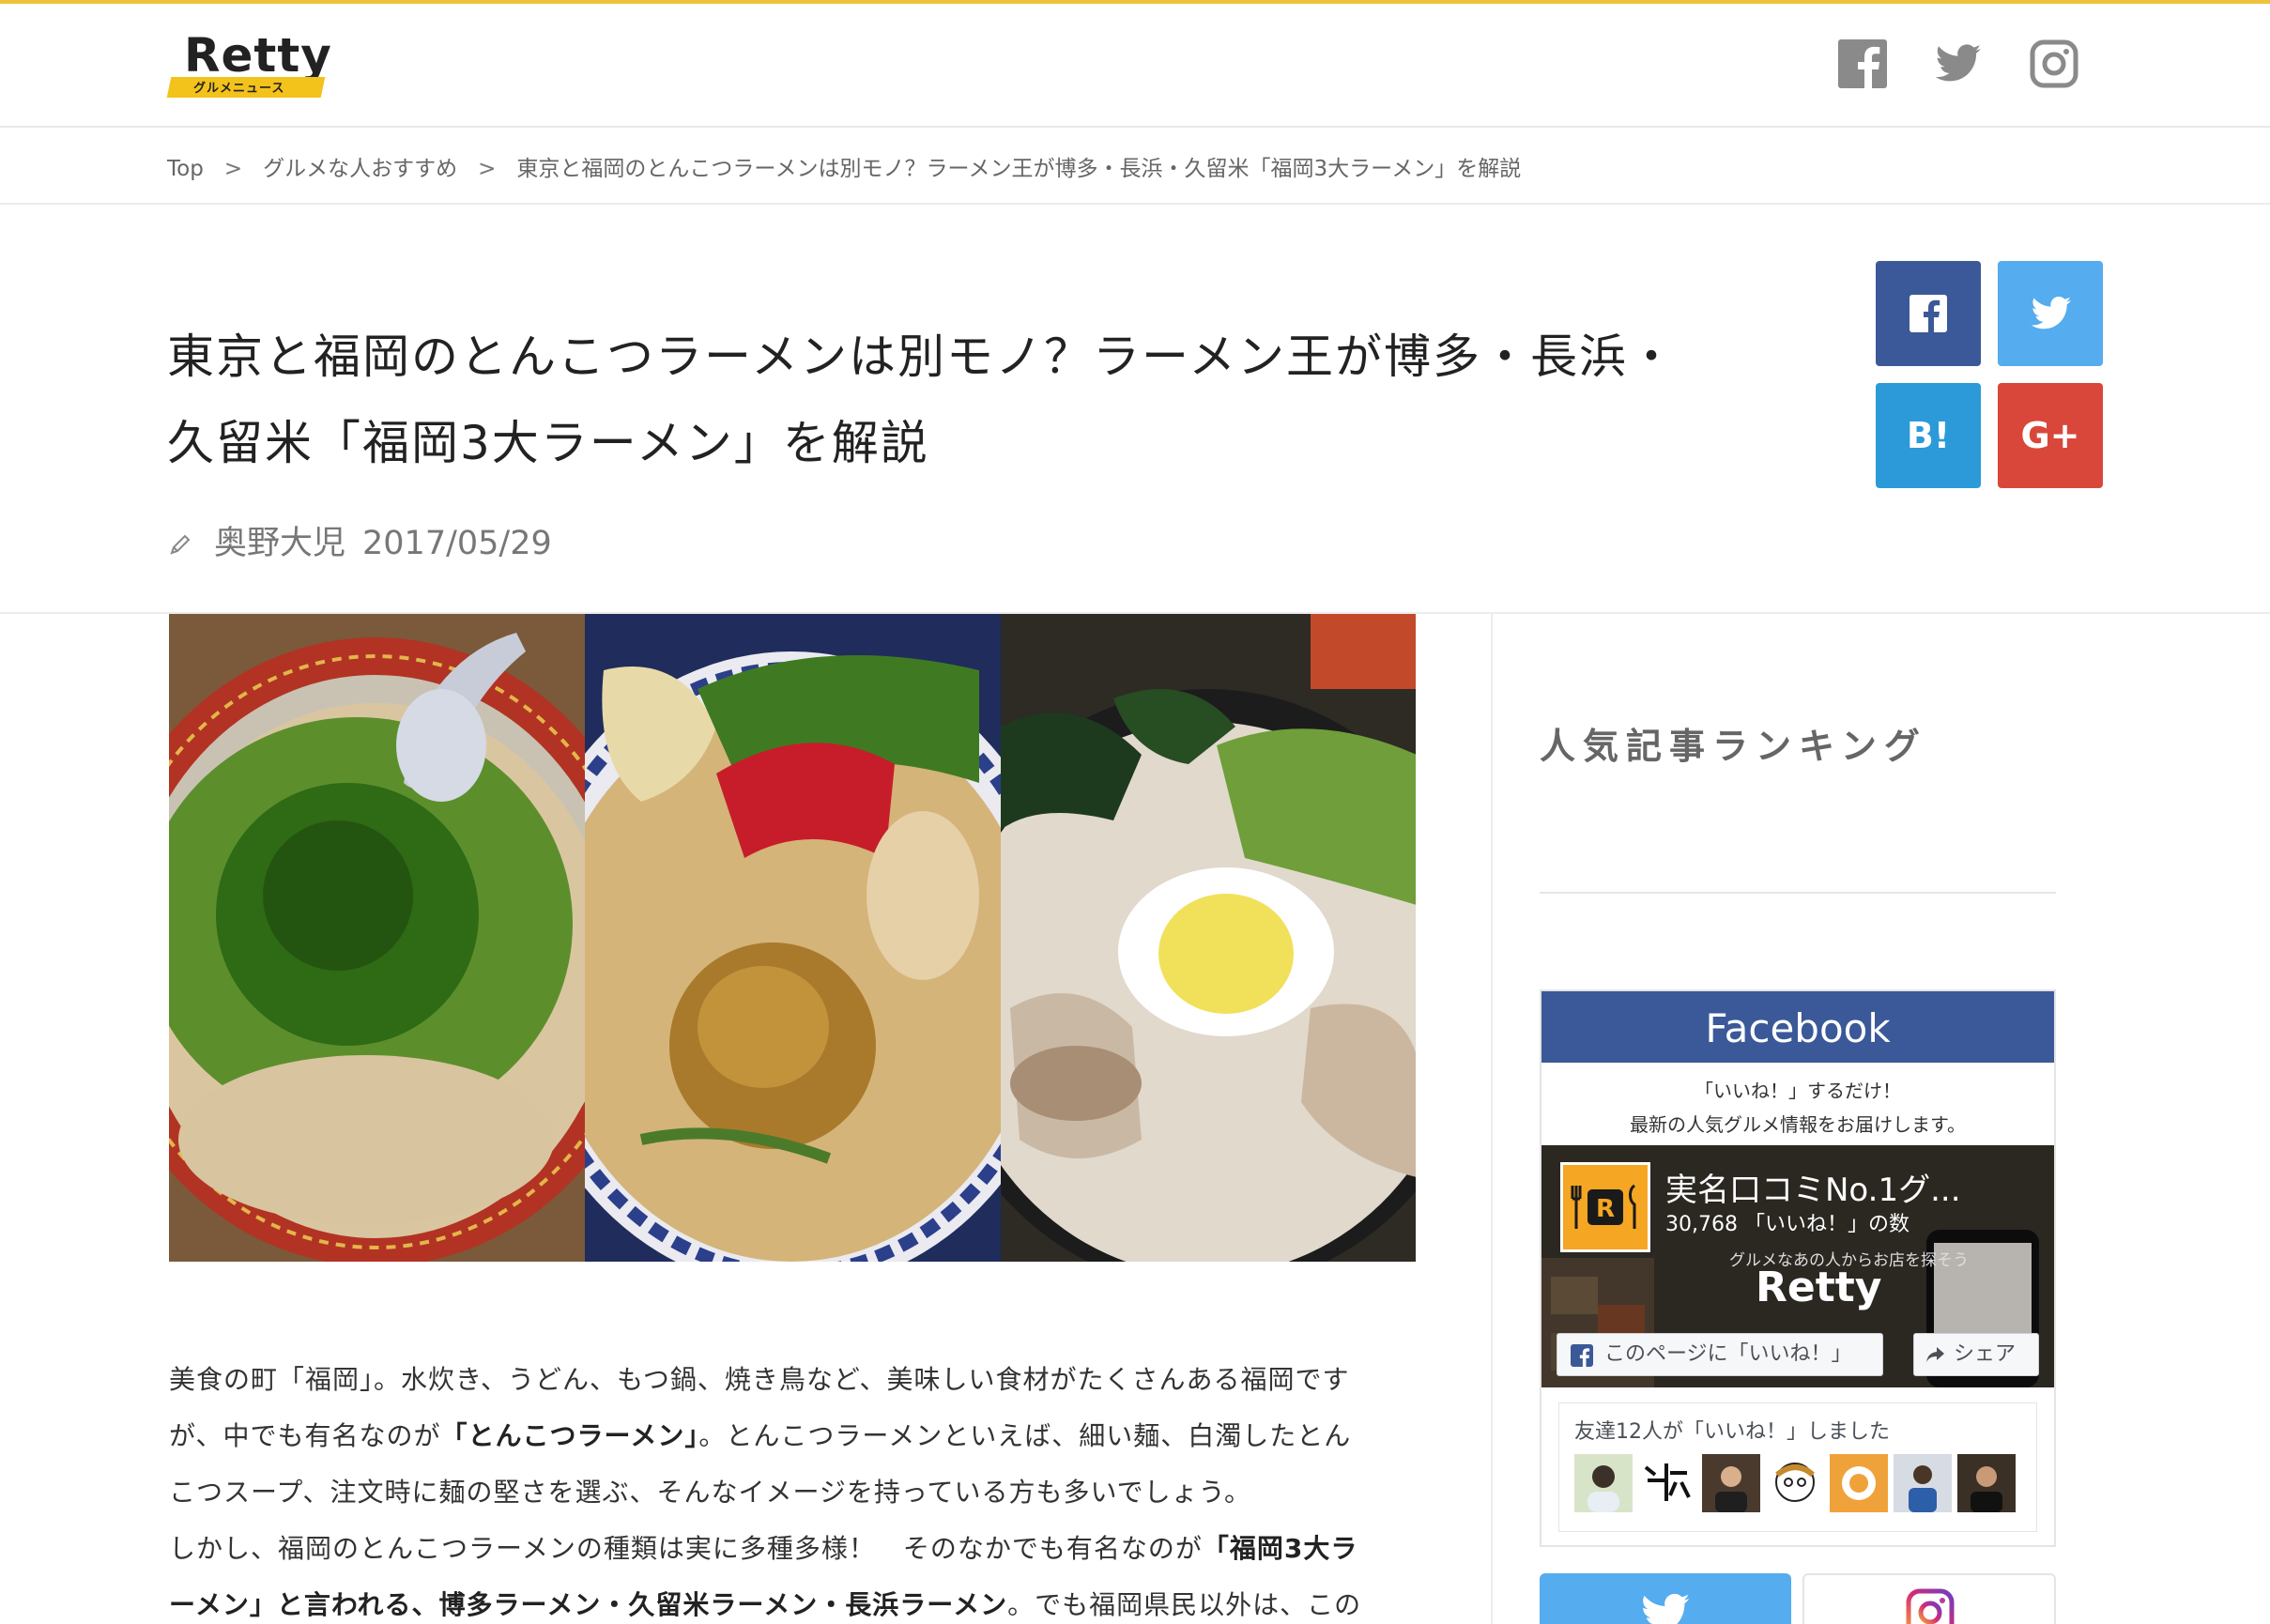 This screenshot has width=2270, height=1624. What do you see at coordinates (1135, 66) in the screenshot?
I see `site-header: Retty グルメニュース` at bounding box center [1135, 66].